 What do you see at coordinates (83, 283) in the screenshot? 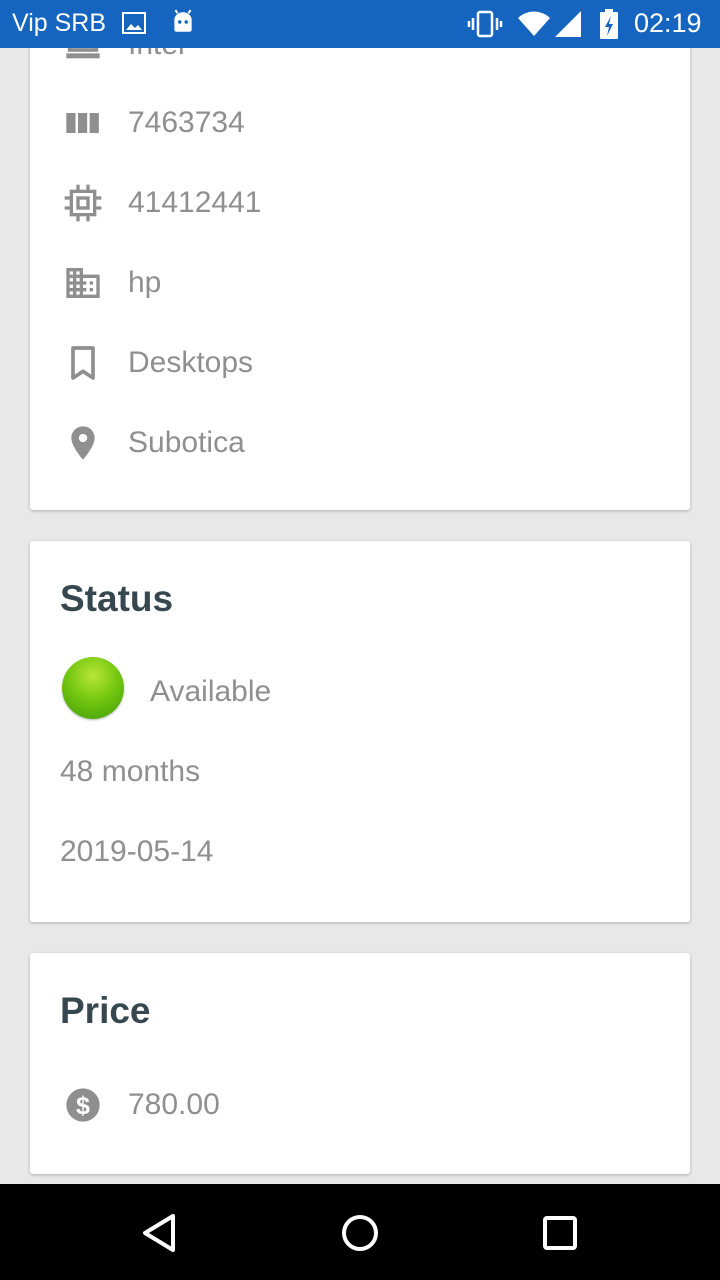
I see `building-icon` at bounding box center [83, 283].